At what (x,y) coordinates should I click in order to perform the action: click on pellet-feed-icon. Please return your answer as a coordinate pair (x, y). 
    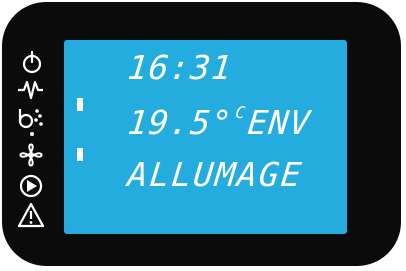
    Looking at the image, I should click on (30, 119).